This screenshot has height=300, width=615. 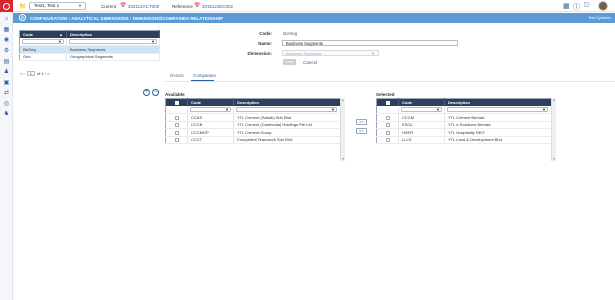 What do you see at coordinates (370, 43) in the screenshot?
I see `name-field: Business Segments` at bounding box center [370, 43].